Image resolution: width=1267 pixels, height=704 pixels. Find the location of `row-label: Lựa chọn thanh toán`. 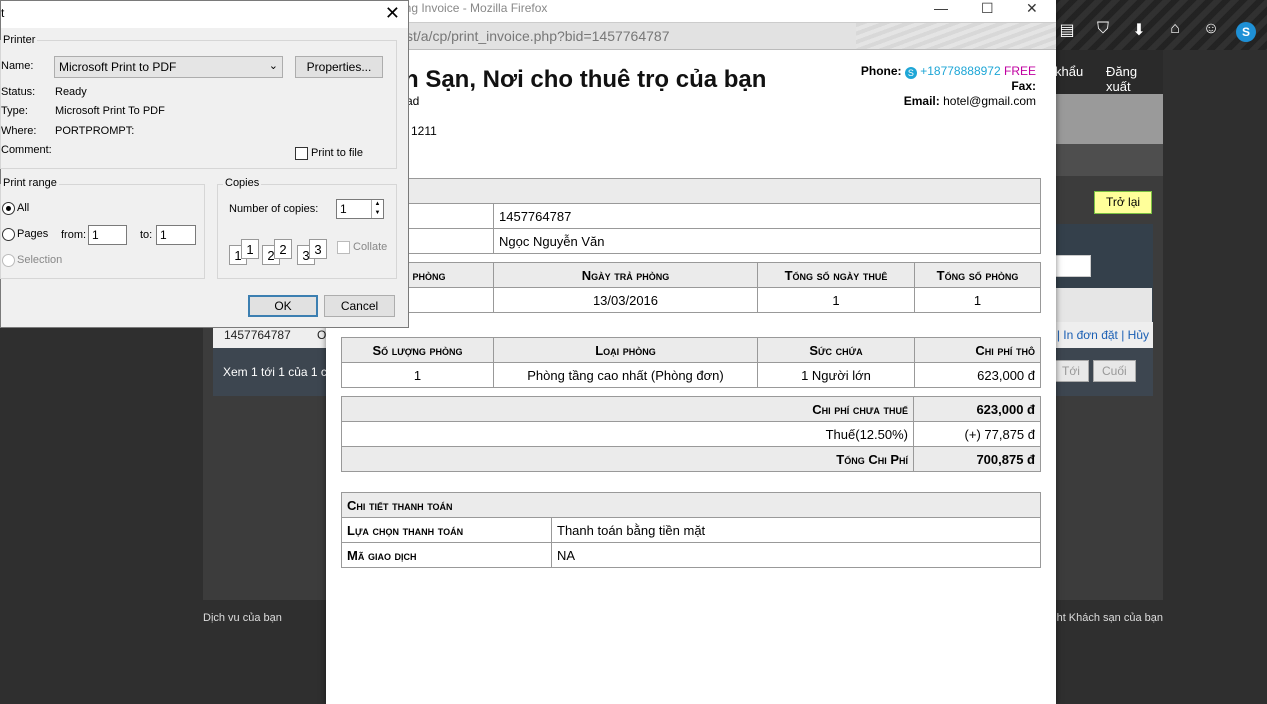

row-label: Lựa chọn thanh toán is located at coordinates (446, 530).